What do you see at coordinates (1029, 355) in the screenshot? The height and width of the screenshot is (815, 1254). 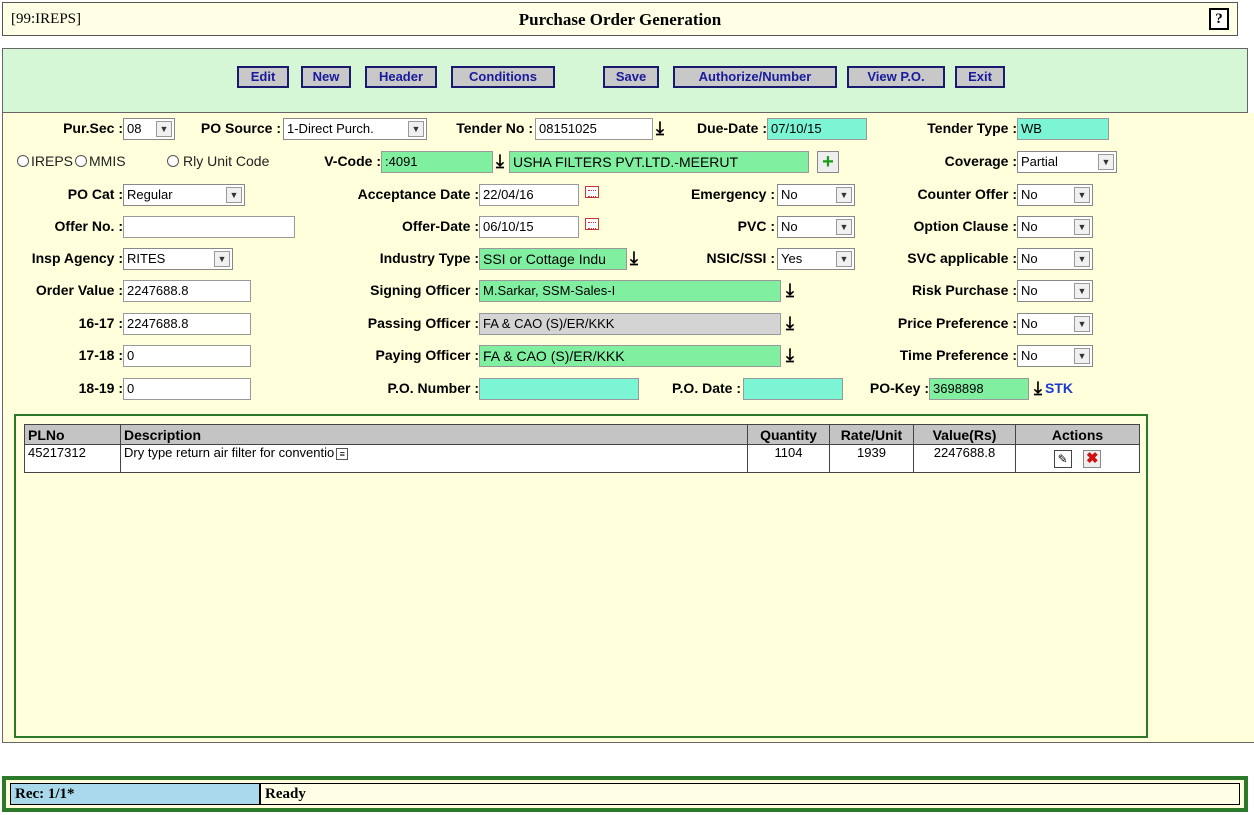 I see `time-preference-value: No` at bounding box center [1029, 355].